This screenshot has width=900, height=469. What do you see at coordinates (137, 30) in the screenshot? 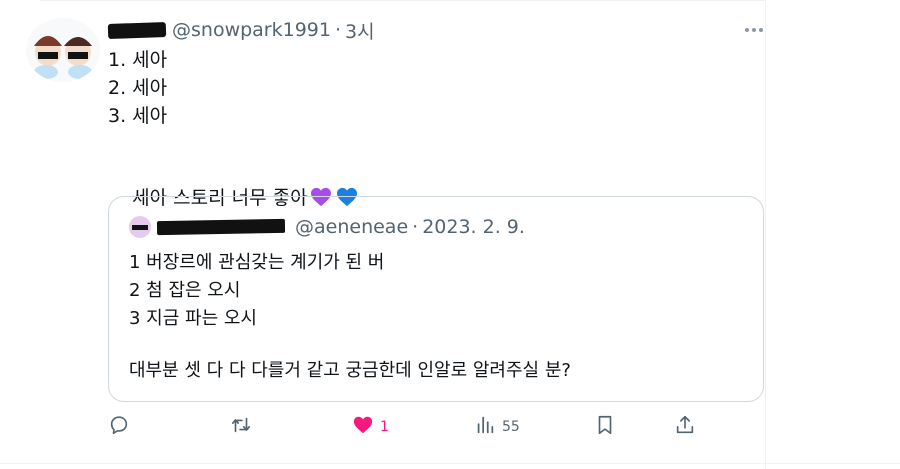
I see `redacted-display-name` at bounding box center [137, 30].